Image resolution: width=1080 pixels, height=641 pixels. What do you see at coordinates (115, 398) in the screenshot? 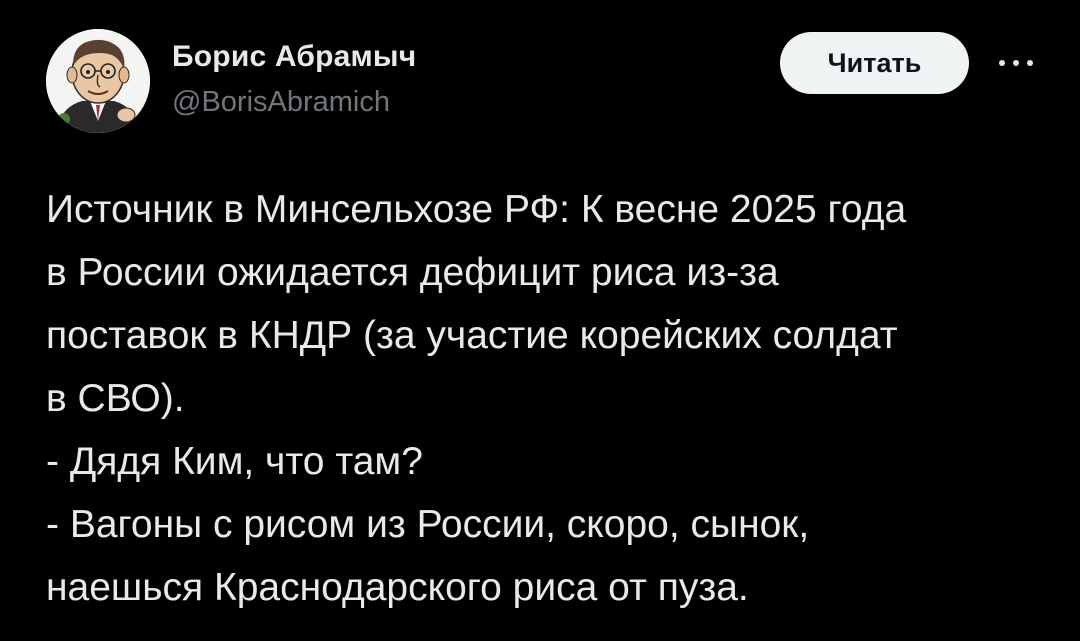
I see `tweet-text-line: в СВО).` at bounding box center [115, 398].